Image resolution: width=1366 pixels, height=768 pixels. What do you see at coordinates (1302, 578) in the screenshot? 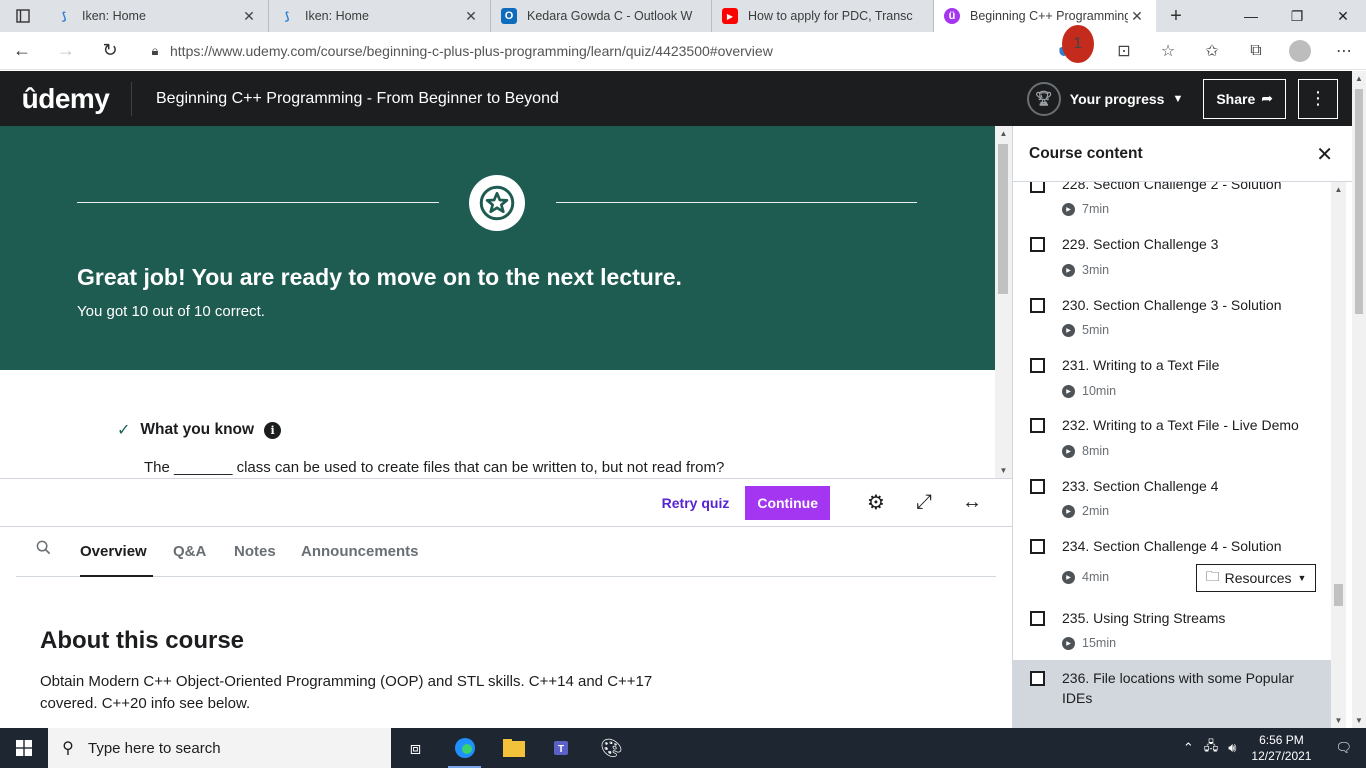
I see `chevron-down-icon: ▼` at bounding box center [1302, 578].